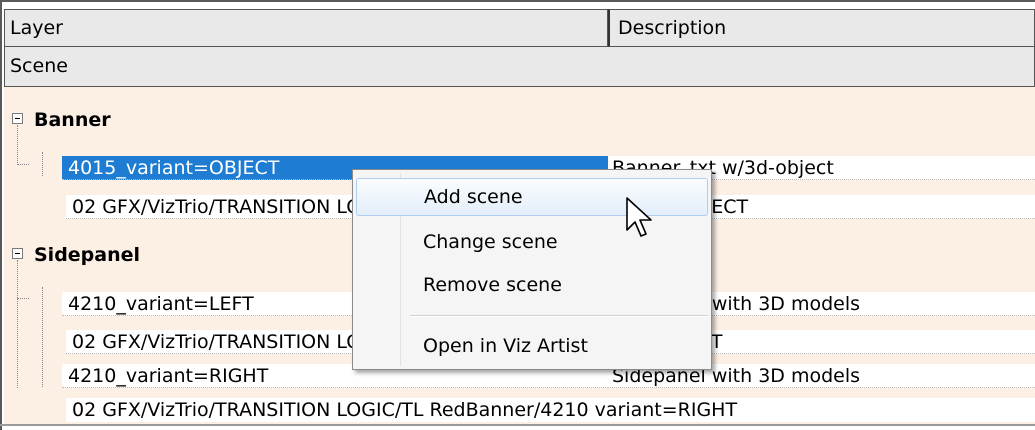  I want to click on menu-item-change-scene: Change scene, so click(532, 242).